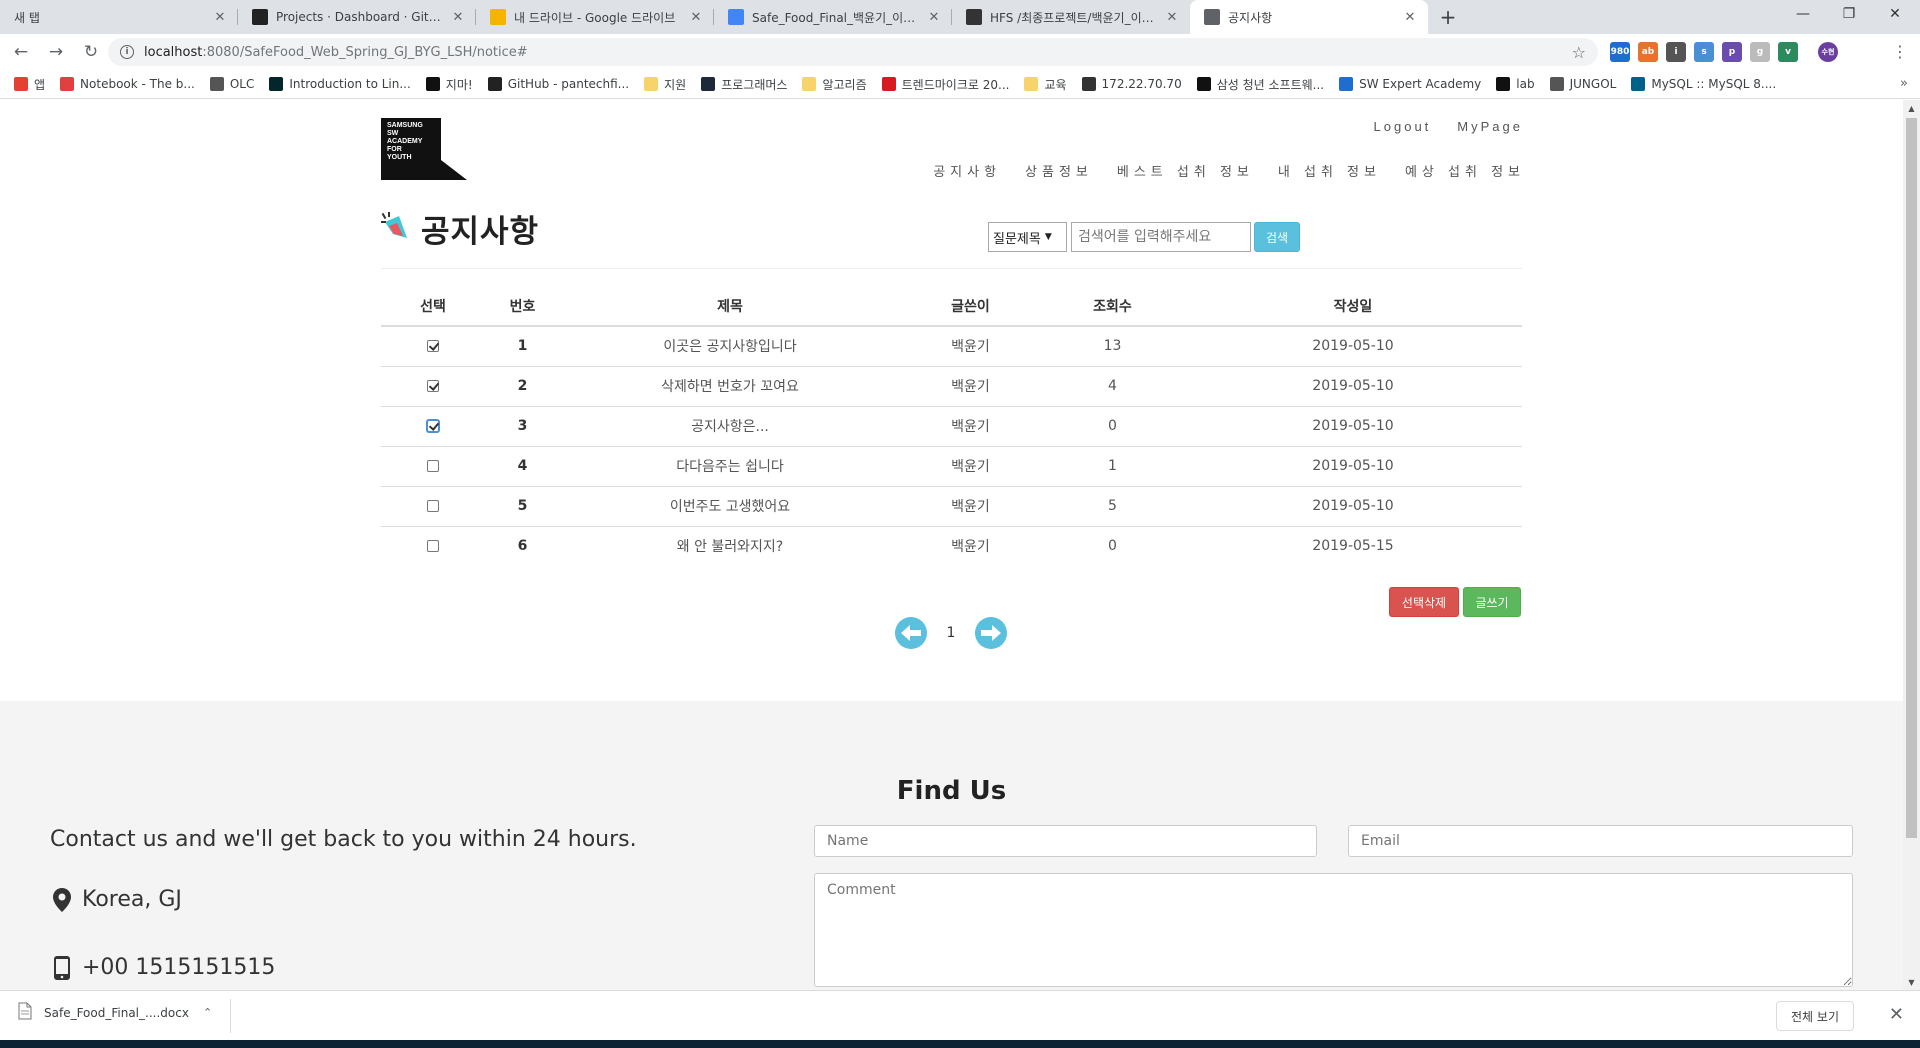  I want to click on table-row: 6왜 안 불러와지지? 백윤기 0 2019-05-15, so click(951, 545).